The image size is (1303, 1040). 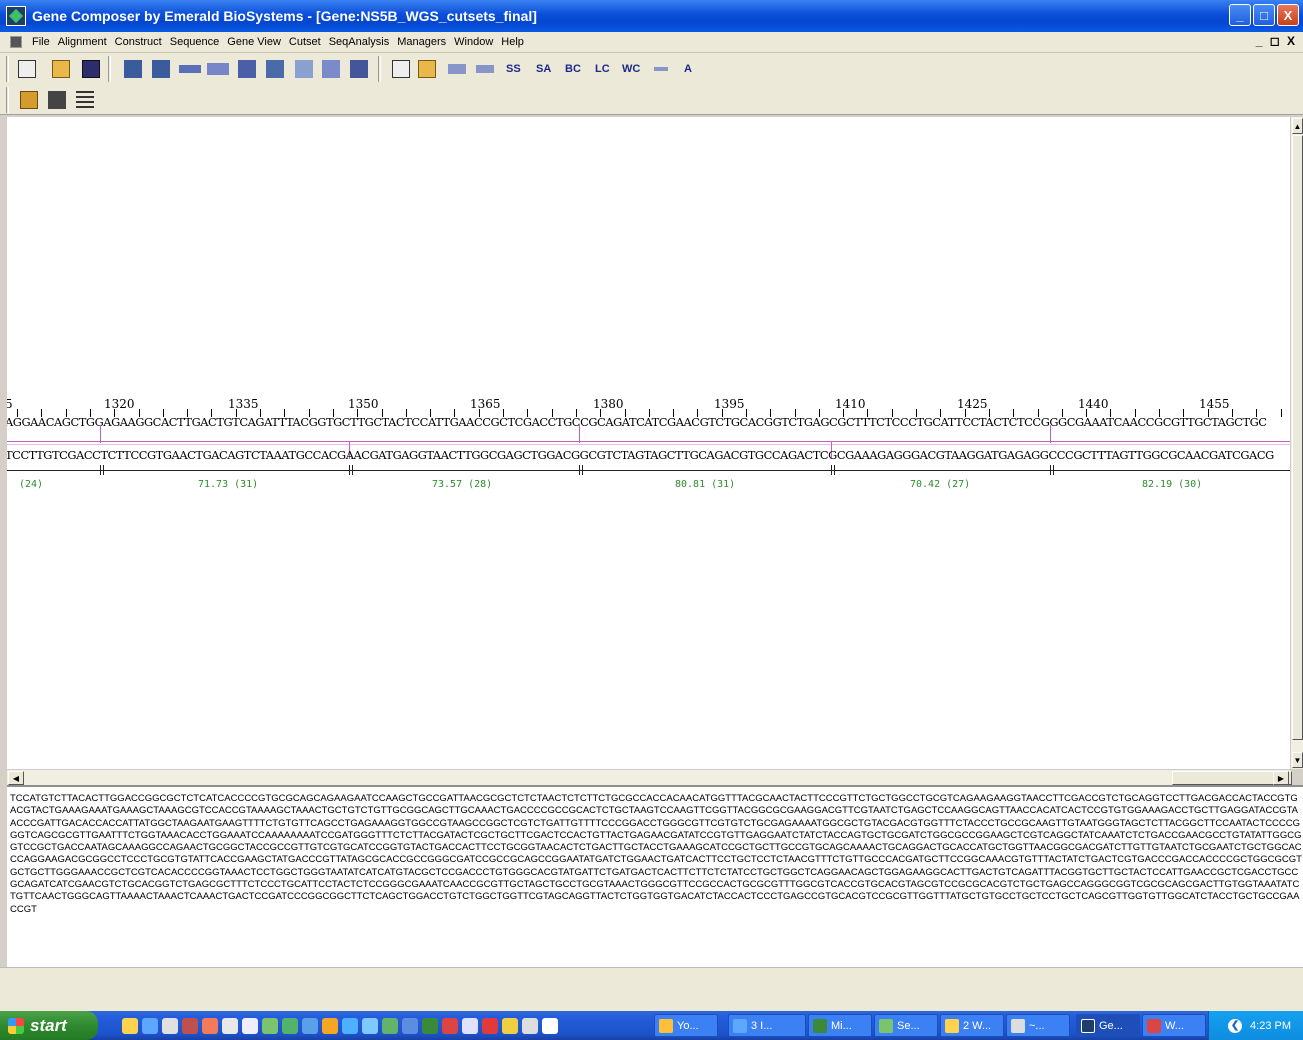 I want to click on blocks-icon, so click(x=331, y=69).